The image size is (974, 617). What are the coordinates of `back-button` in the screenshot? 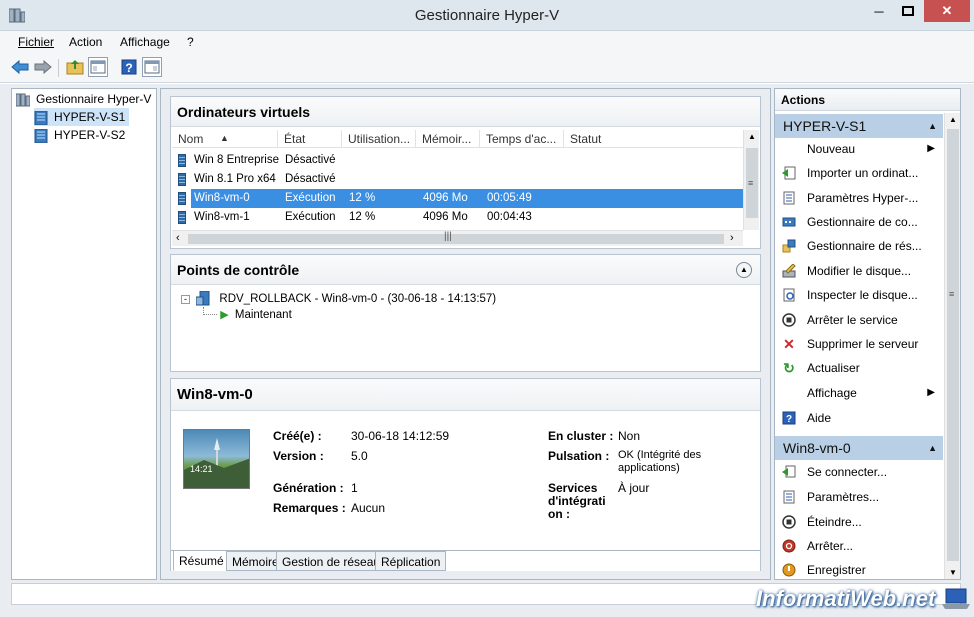 It's located at (20, 67).